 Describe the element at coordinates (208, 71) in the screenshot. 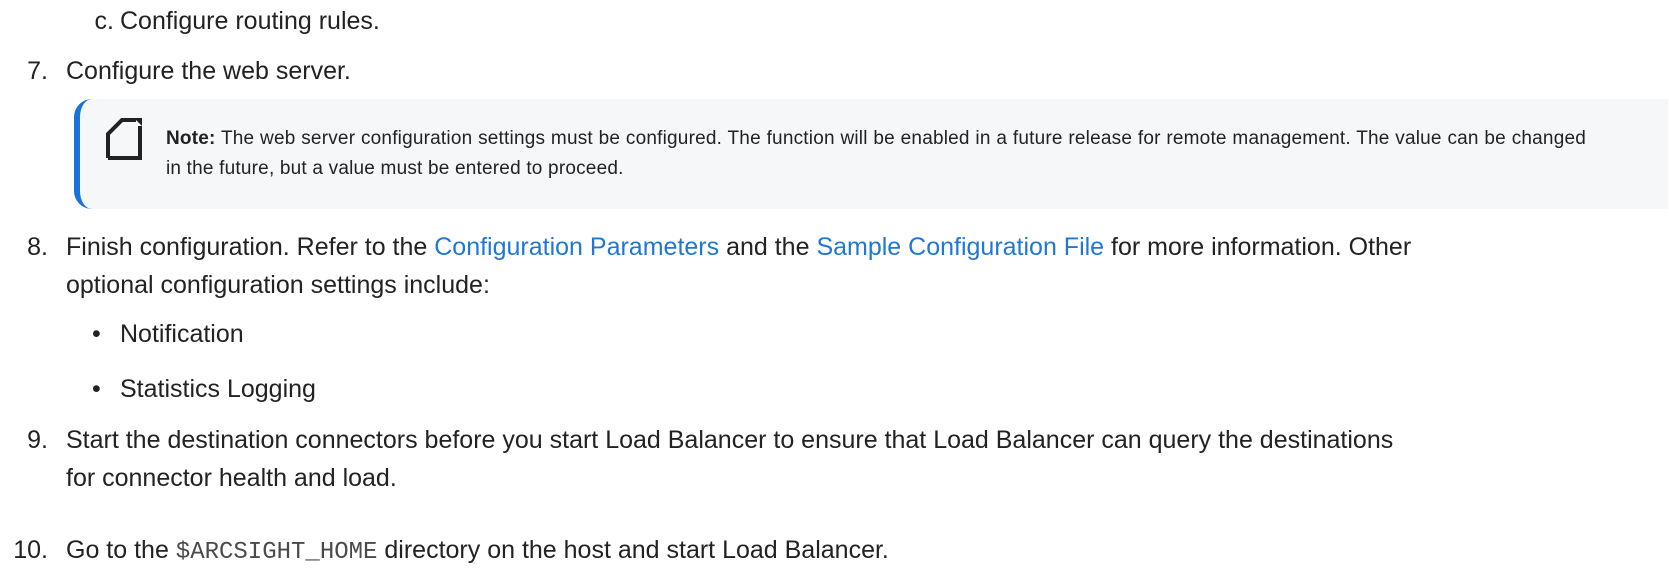

I see `step-7-text: Configure the web server.` at that location.